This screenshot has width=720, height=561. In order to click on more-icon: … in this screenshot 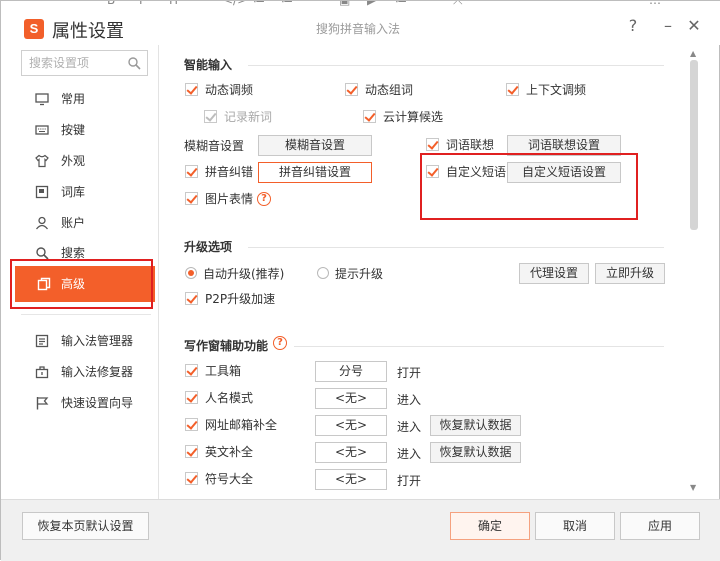, I will do `click(655, 4)`.